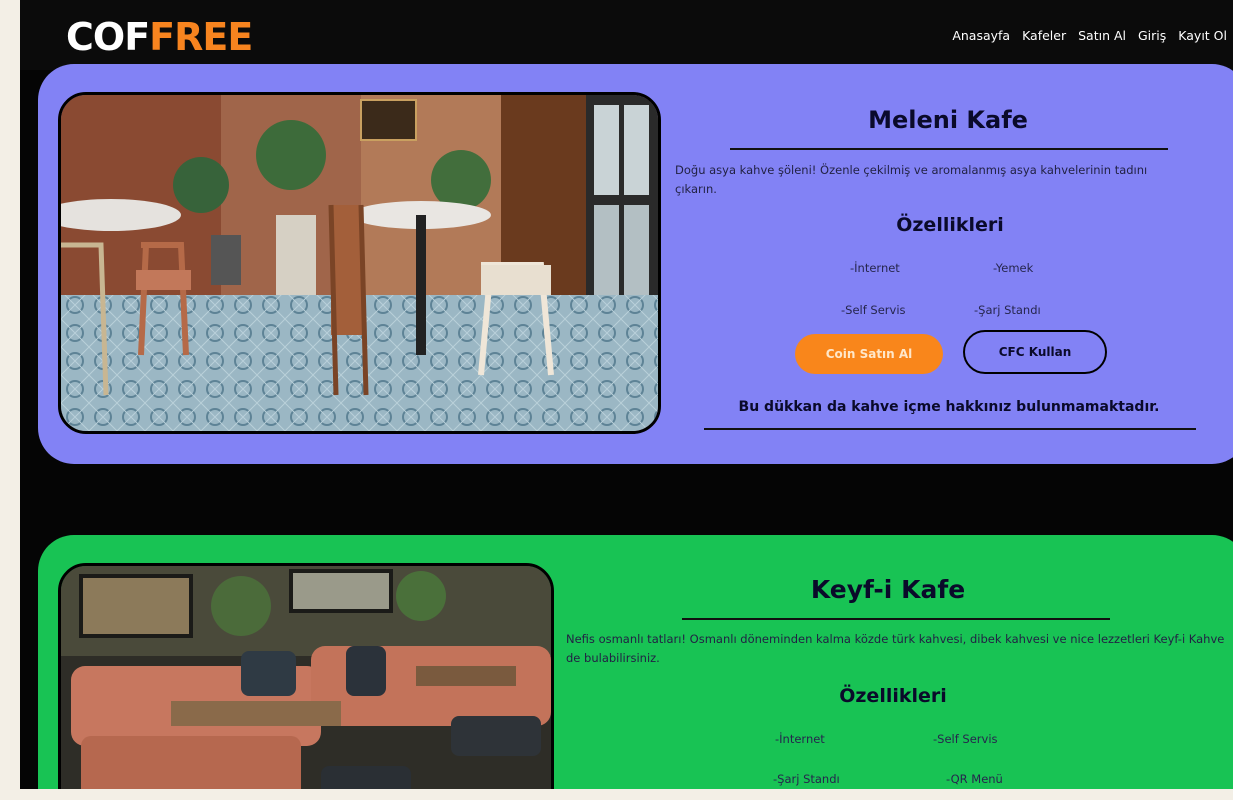 Image resolution: width=1233 pixels, height=800 pixels. Describe the element at coordinates (869, 354) in the screenshot. I see `buy-coin-button: Coin Satın Al` at that location.